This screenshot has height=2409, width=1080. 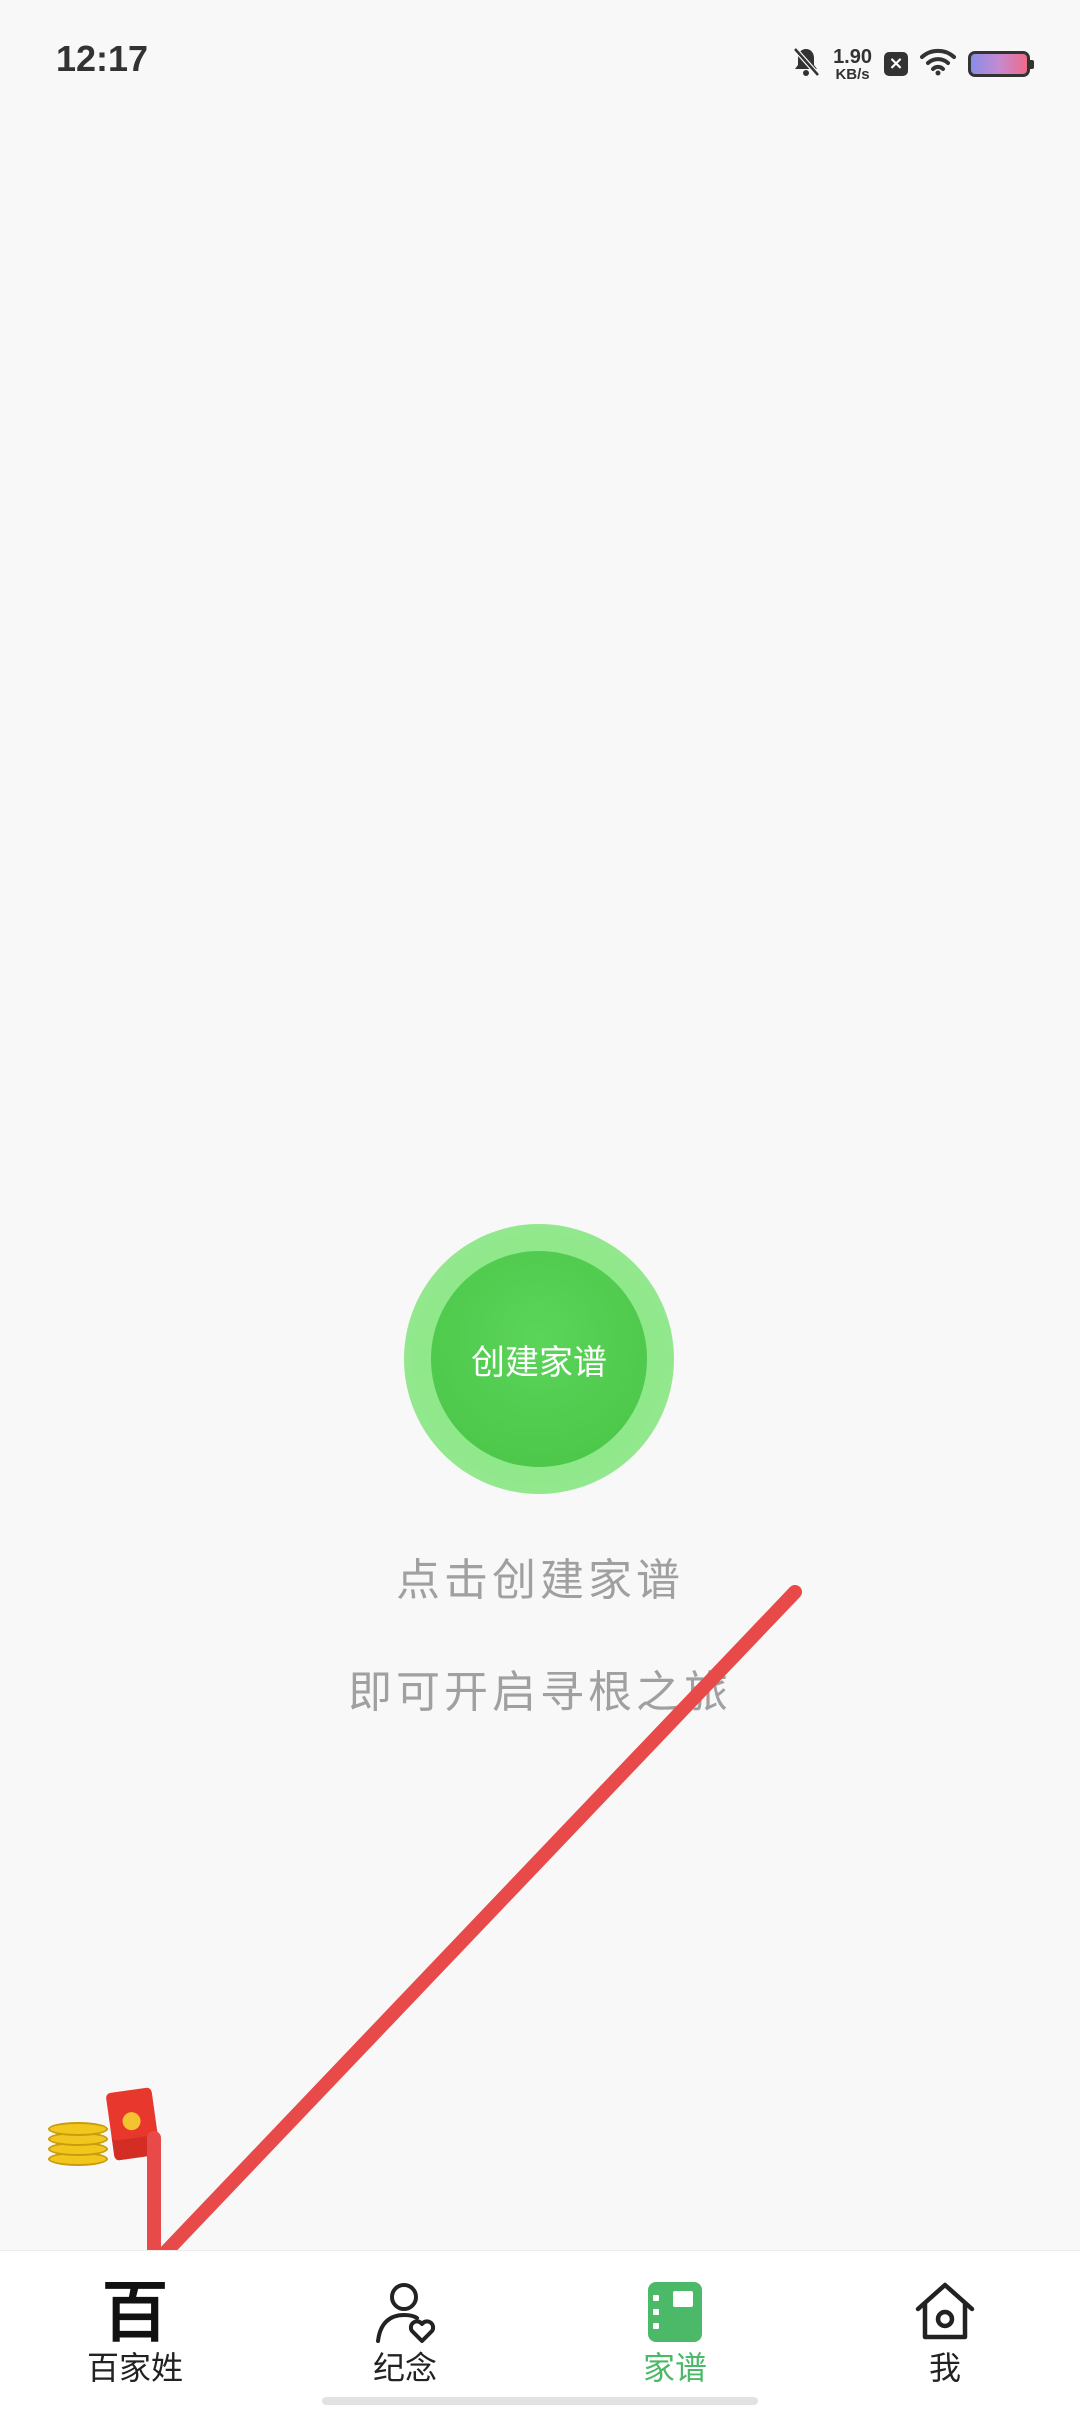 I want to click on person-heart-icon, so click(x=405, y=2312).